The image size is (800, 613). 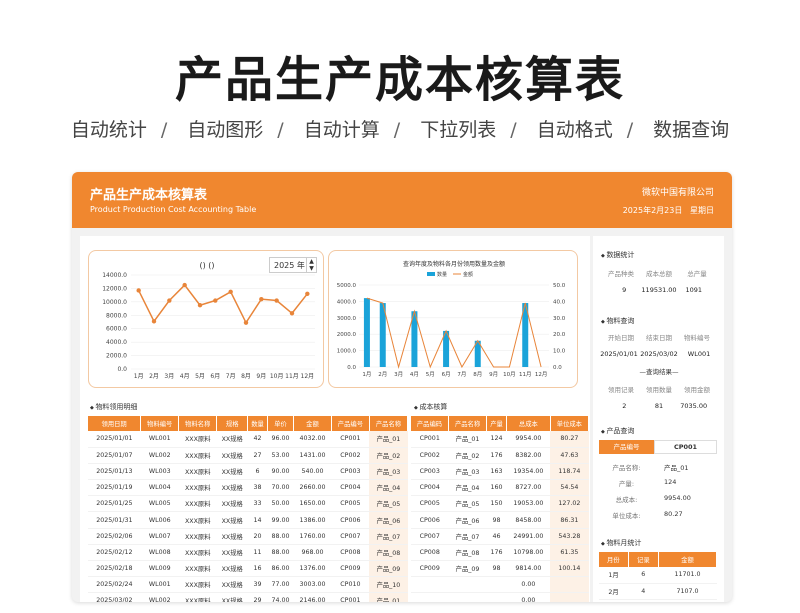 I want to click on table-cell: 0.00, so click(x=528, y=597).